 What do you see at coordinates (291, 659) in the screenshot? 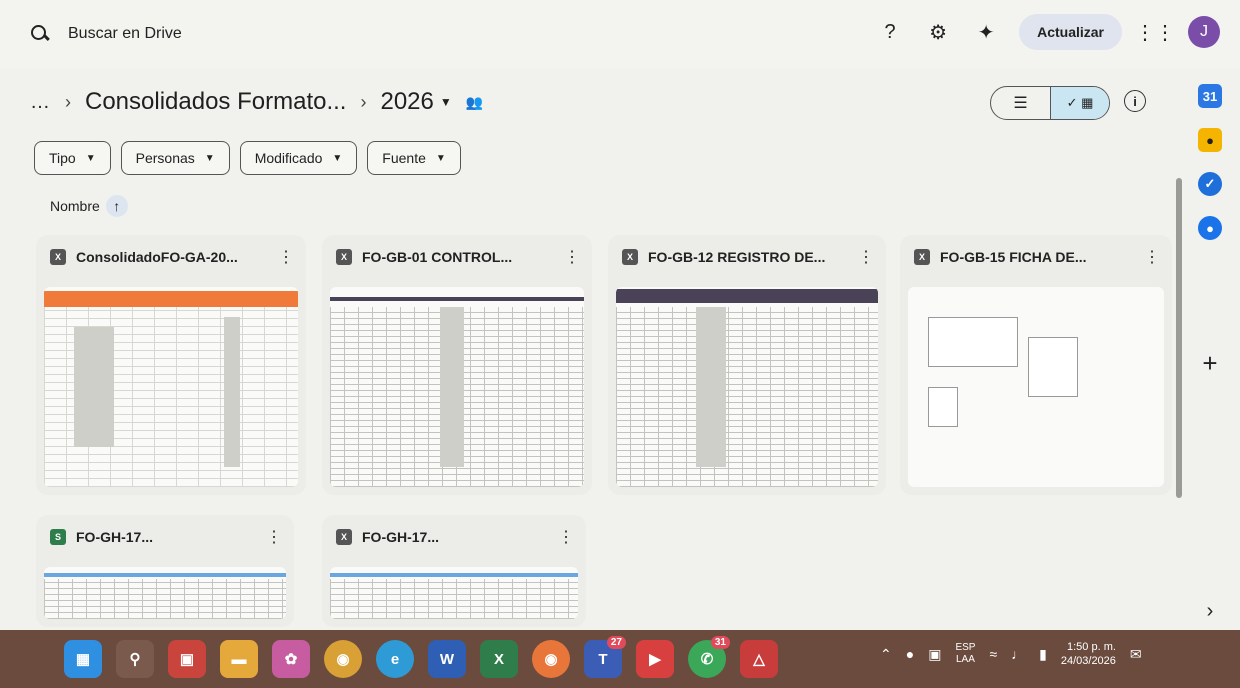
I see `photos-icon: ✿` at bounding box center [291, 659].